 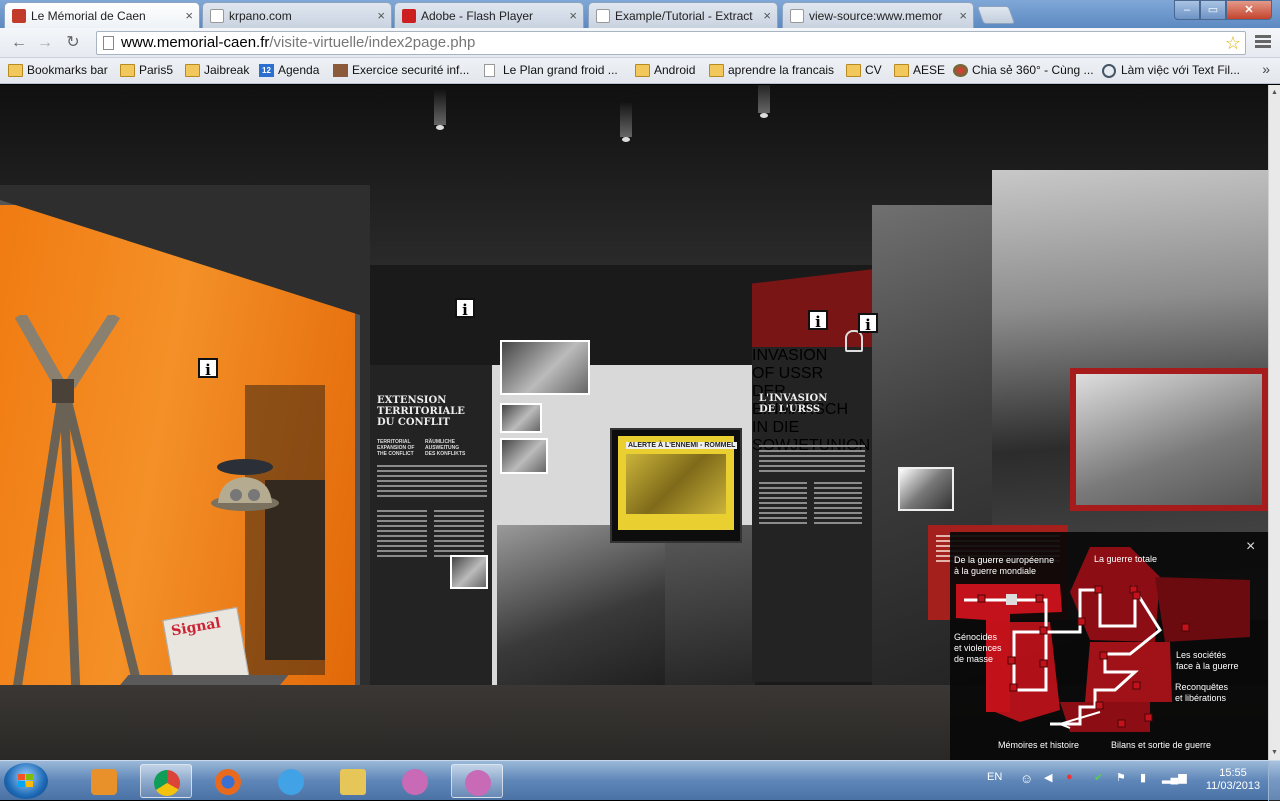 What do you see at coordinates (19, 43) in the screenshot?
I see `back-arrow-icon: ←` at bounding box center [19, 43].